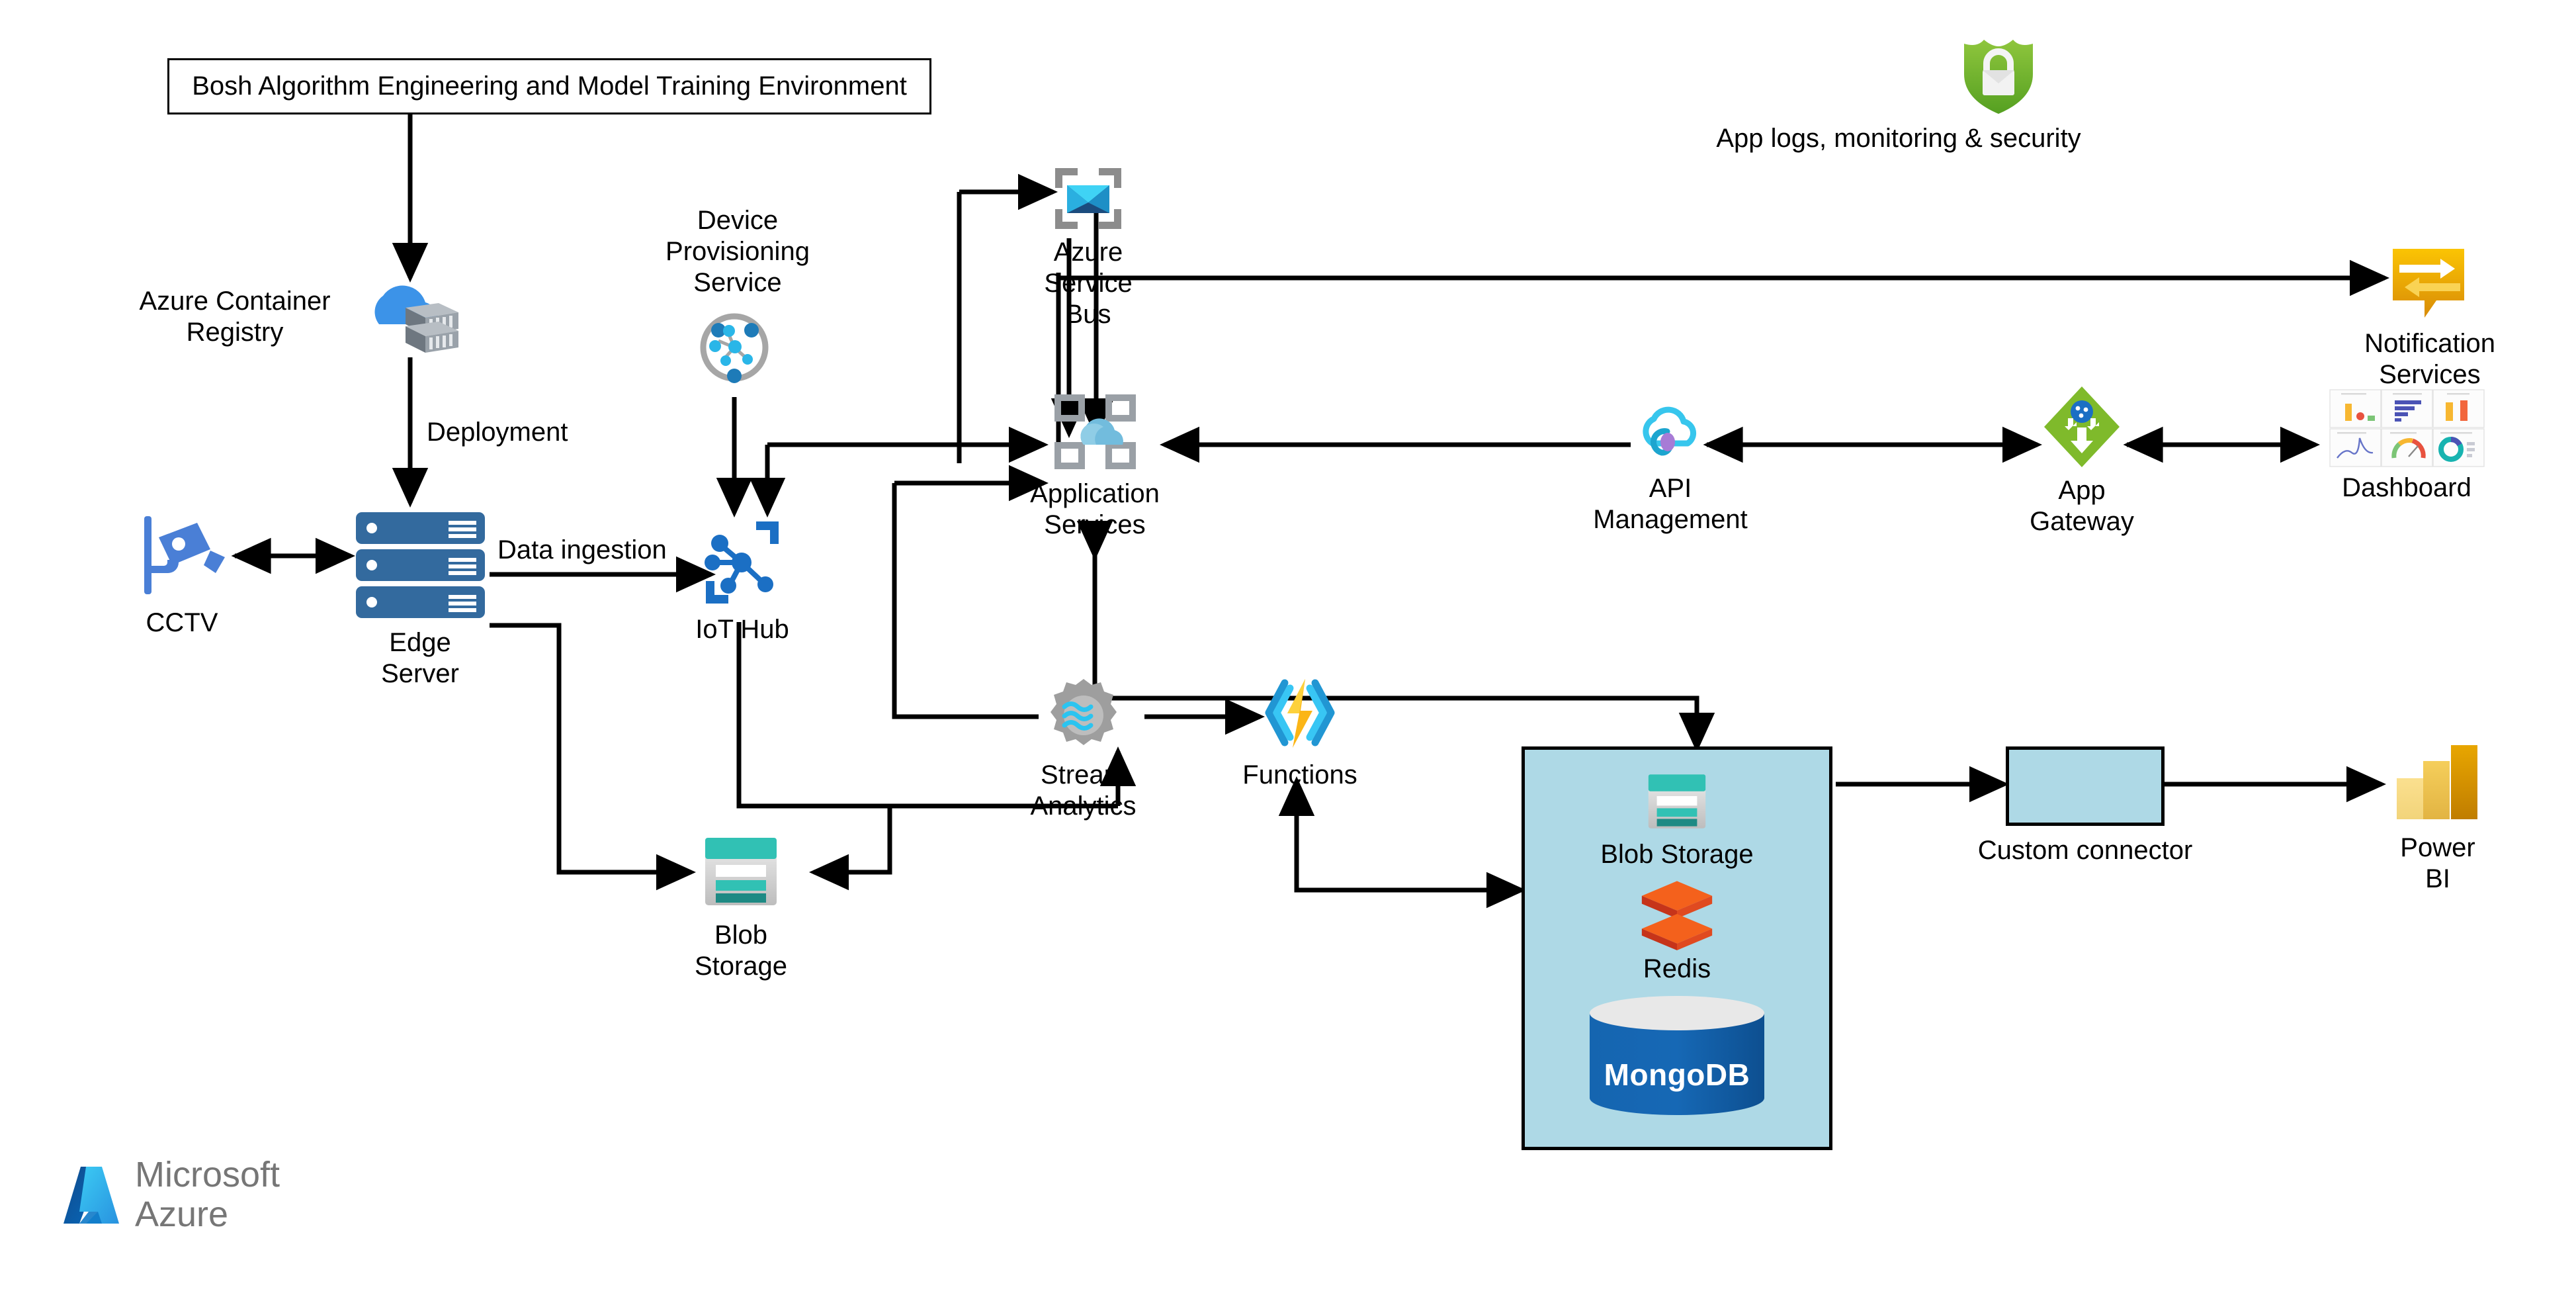  Describe the element at coordinates (1671, 463) in the screenshot. I see `node-api-management: API Management` at that location.